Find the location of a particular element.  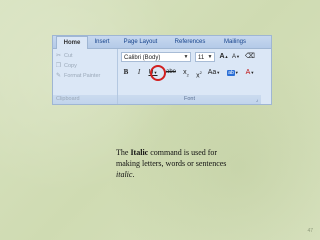

scissors-icon: ✂ is located at coordinates (58, 56).